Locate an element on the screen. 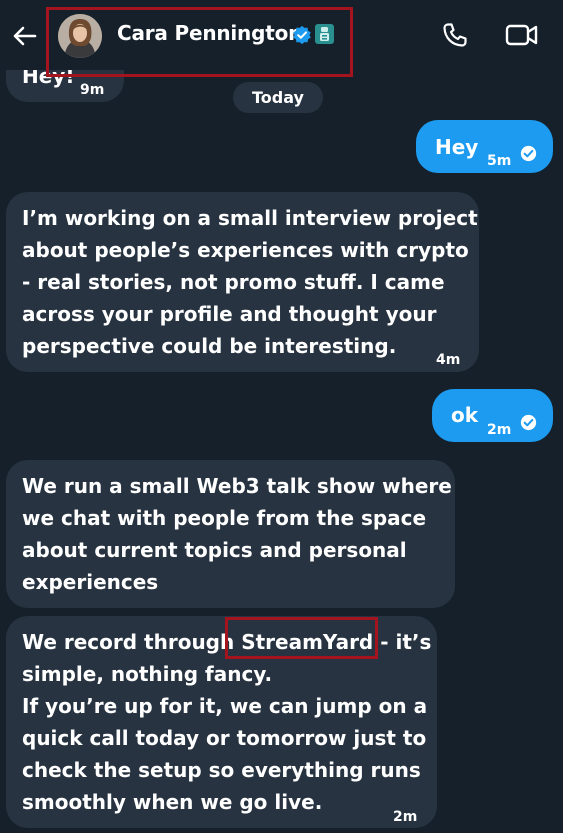 Image resolution: width=563 pixels, height=833 pixels. conversation-header: Cara Pennington is located at coordinates (281, 38).